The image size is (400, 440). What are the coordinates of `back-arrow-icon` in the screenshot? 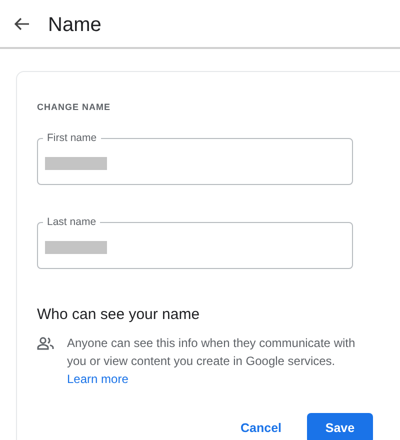 It's located at (22, 23).